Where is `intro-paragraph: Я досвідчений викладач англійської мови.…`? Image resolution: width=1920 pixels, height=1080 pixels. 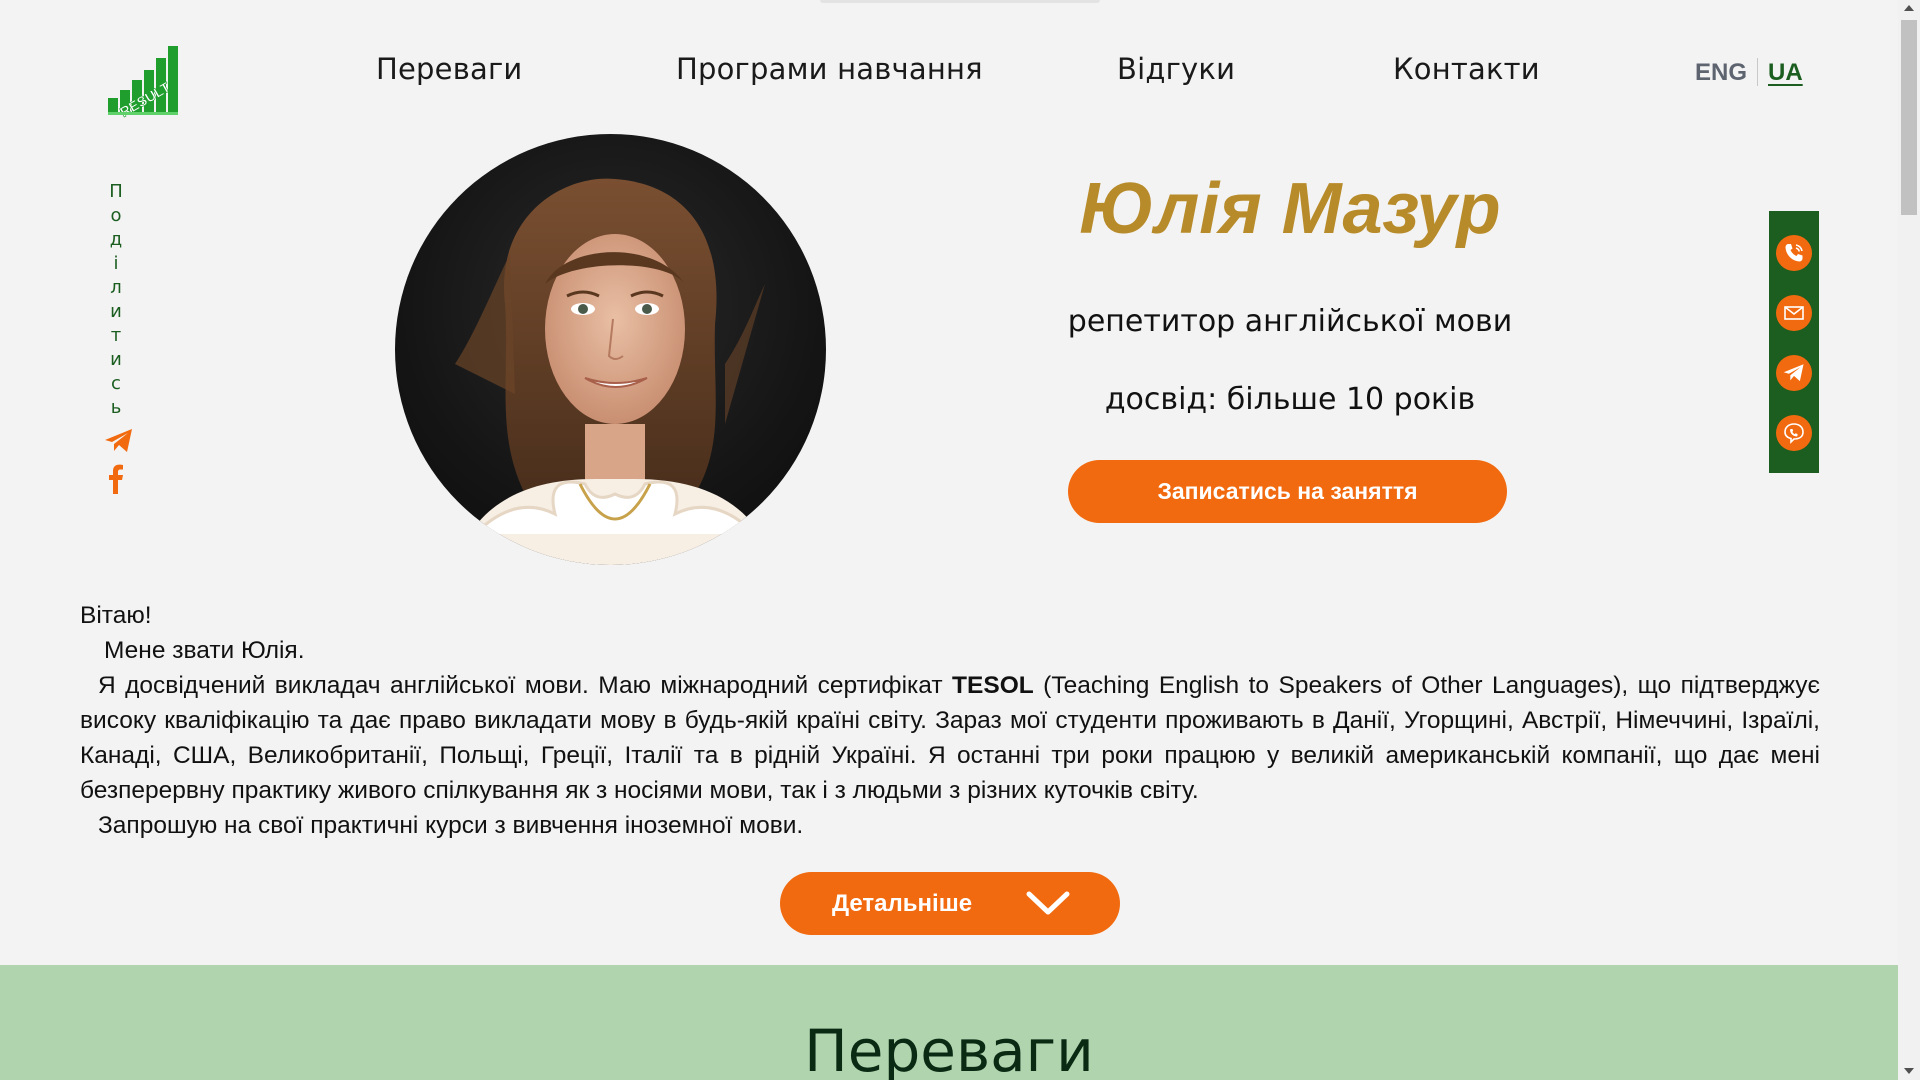 intro-paragraph: Я досвідчений викладач англійської мови.… is located at coordinates (950, 738).